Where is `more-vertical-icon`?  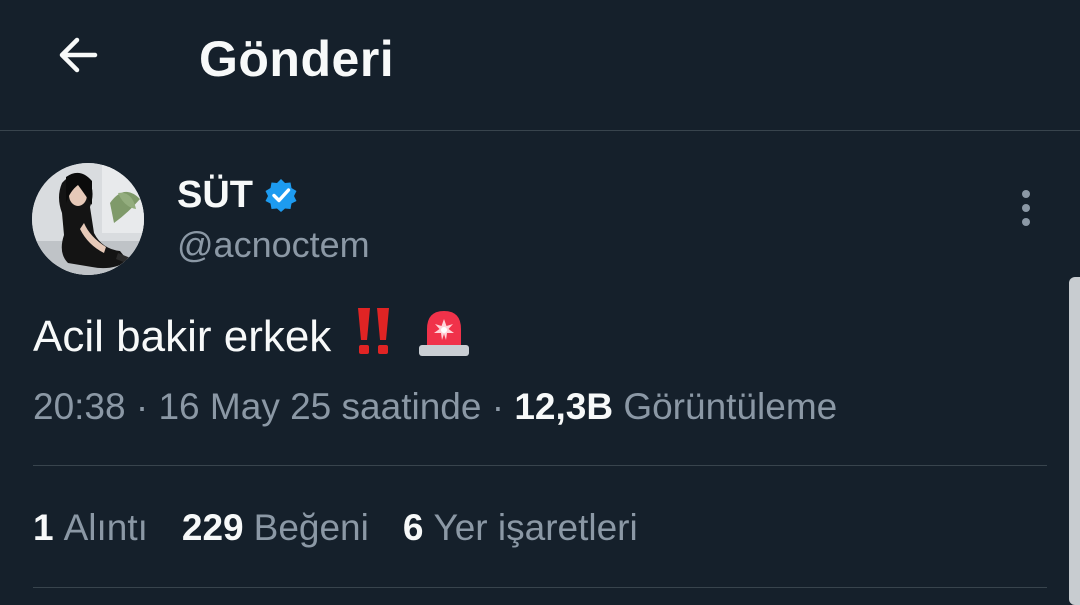
more-vertical-icon is located at coordinates (1026, 208).